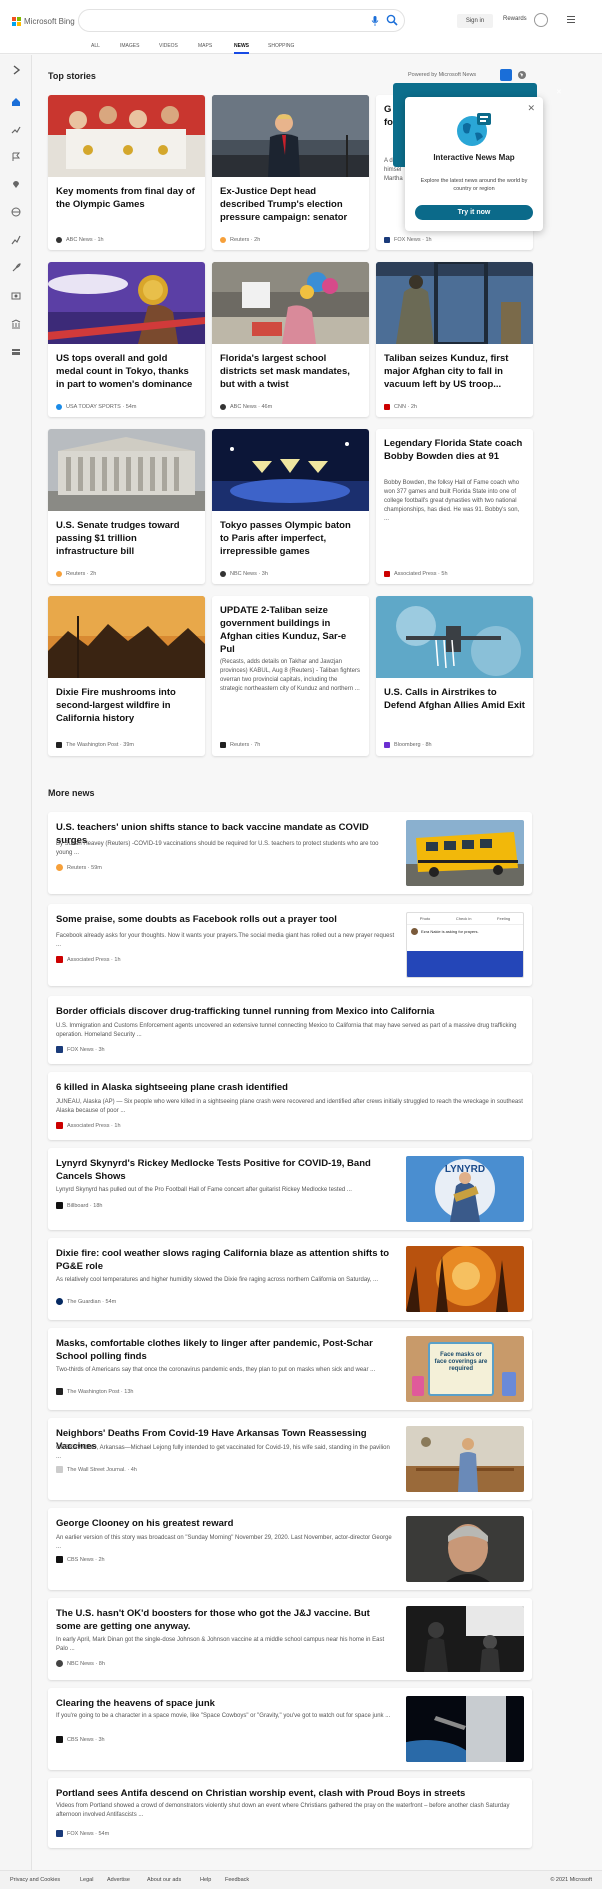  What do you see at coordinates (16, 184) in the screenshot?
I see `location-pin-icon` at bounding box center [16, 184].